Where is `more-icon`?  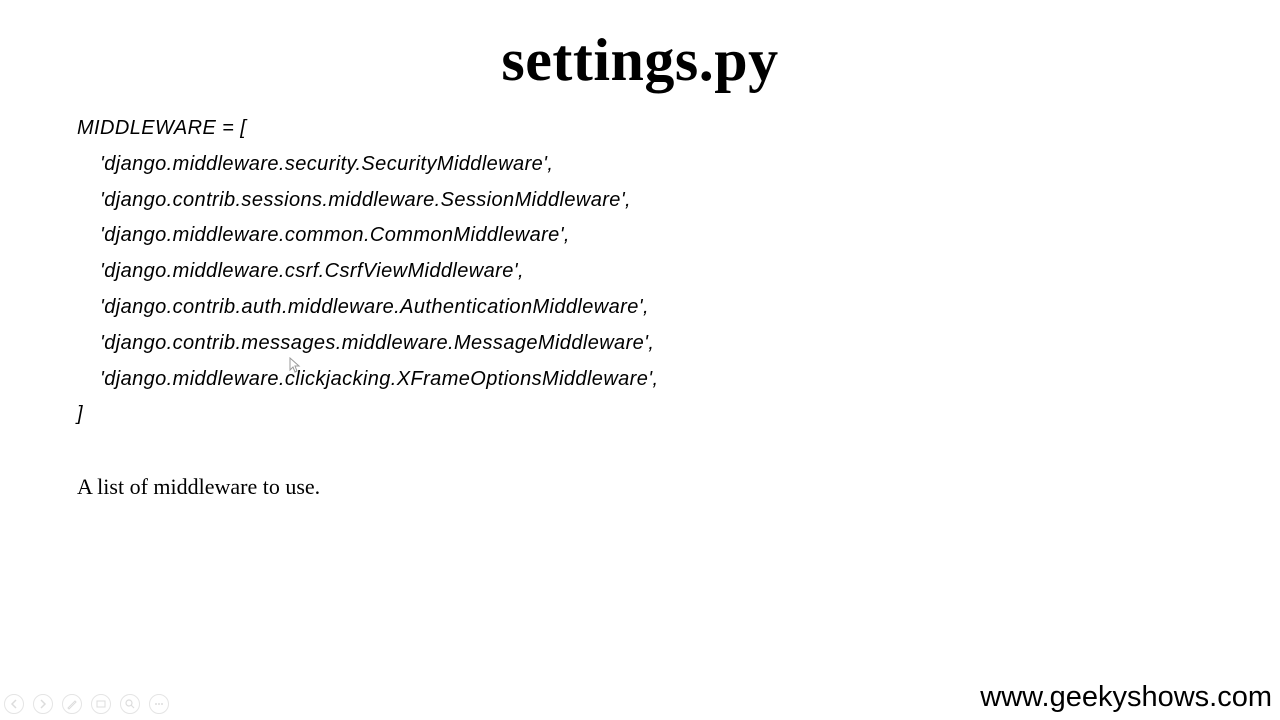
more-icon is located at coordinates (159, 704).